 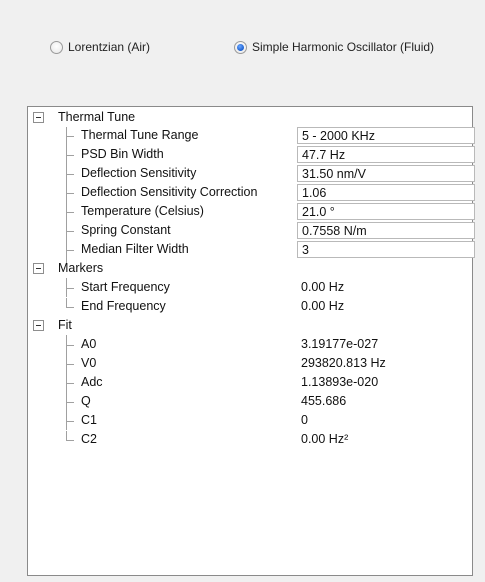 I want to click on field-value: 47.7 Hz, so click(x=324, y=155).